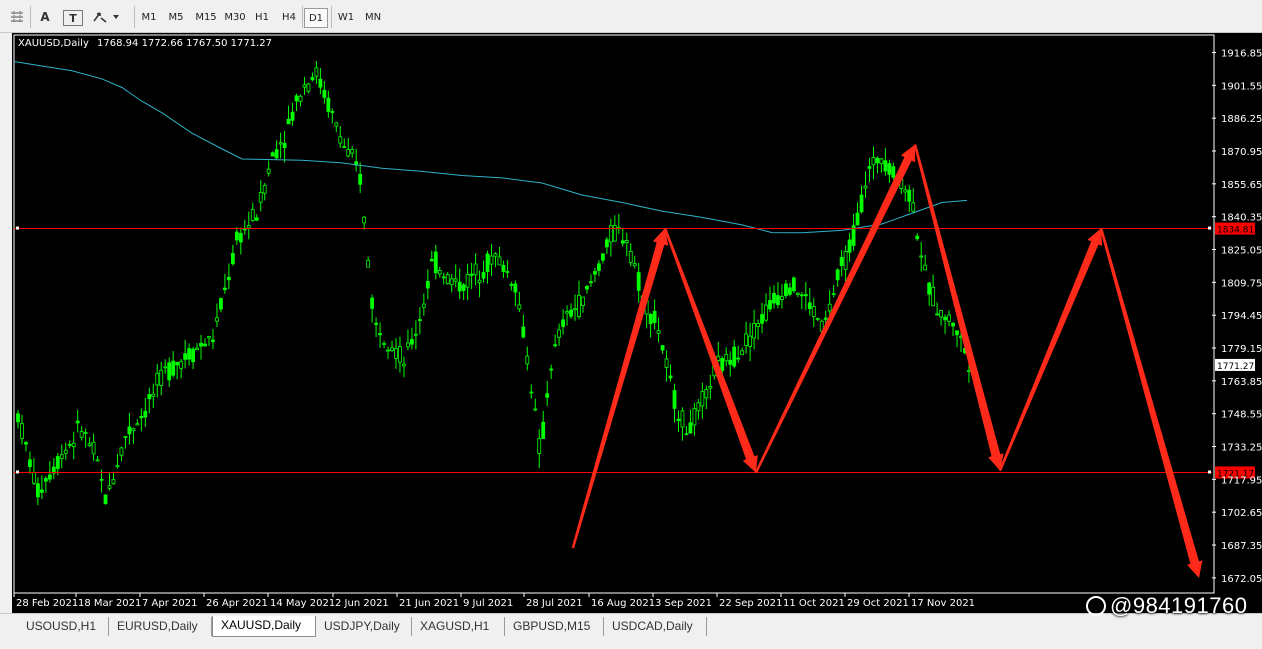 The width and height of the screenshot is (1262, 649). What do you see at coordinates (47, 603) in the screenshot?
I see `x-tick-label: 28 Feb 2021` at bounding box center [47, 603].